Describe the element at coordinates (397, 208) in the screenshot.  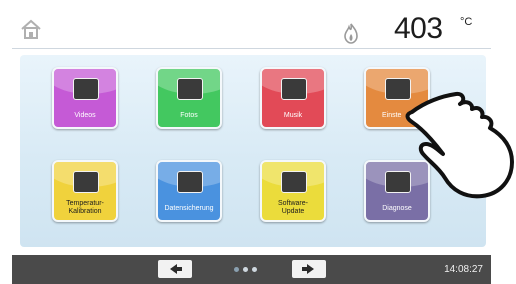
I see `tile-label: Diagnose` at that location.